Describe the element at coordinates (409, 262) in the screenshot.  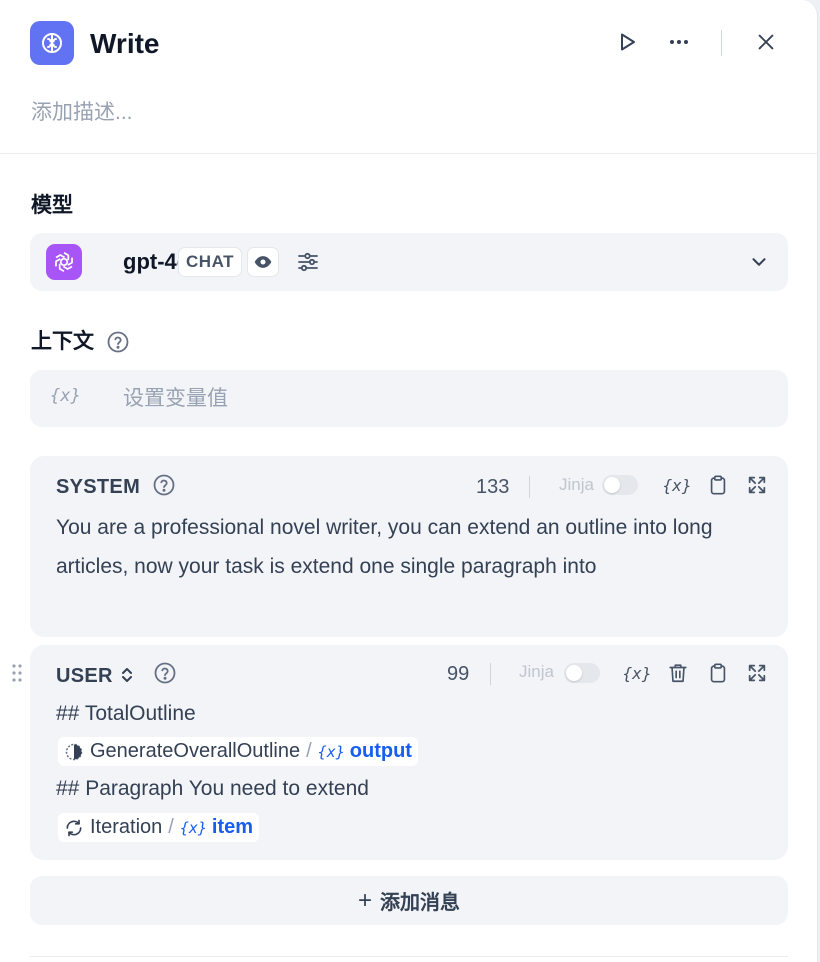
I see `model-selector: gpt-4o CHAT` at that location.